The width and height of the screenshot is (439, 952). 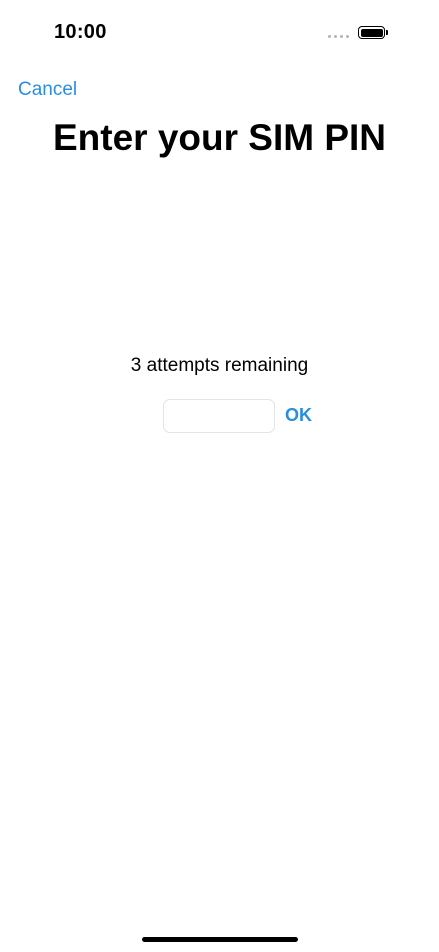 What do you see at coordinates (219, 416) in the screenshot?
I see `sim-pin-input` at bounding box center [219, 416].